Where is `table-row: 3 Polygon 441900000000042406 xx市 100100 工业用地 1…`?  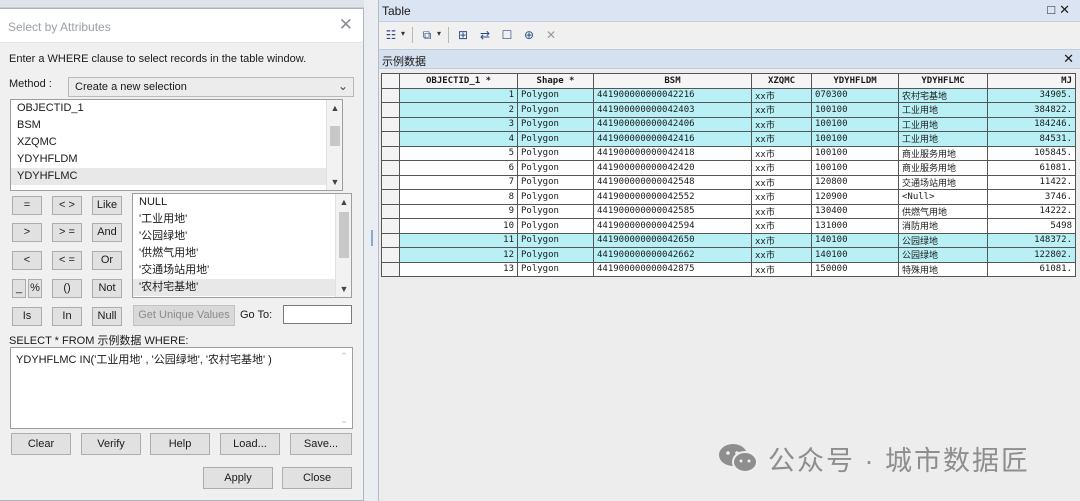 table-row: 3 Polygon 441900000000042406 xx市 100100 工业用地 1… is located at coordinates (728, 124).